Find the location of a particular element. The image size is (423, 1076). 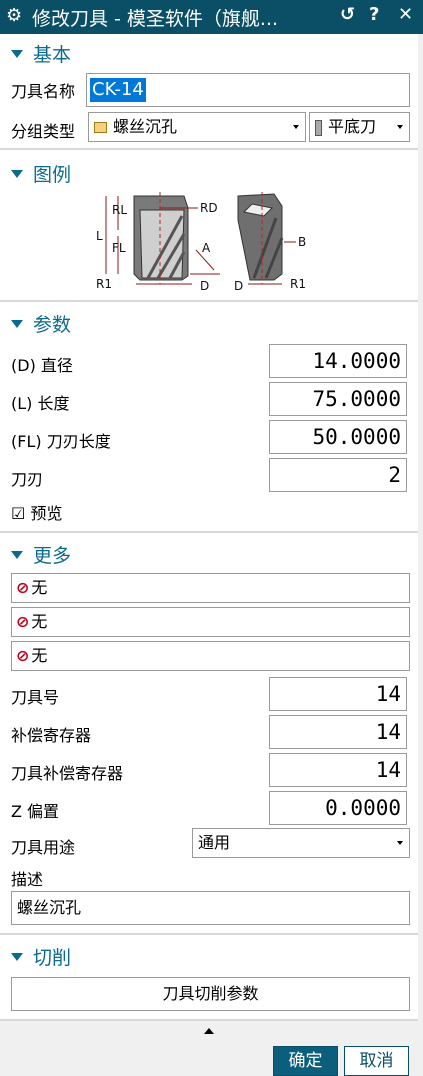

none-item-2: ⊘ 无 is located at coordinates (210, 622).